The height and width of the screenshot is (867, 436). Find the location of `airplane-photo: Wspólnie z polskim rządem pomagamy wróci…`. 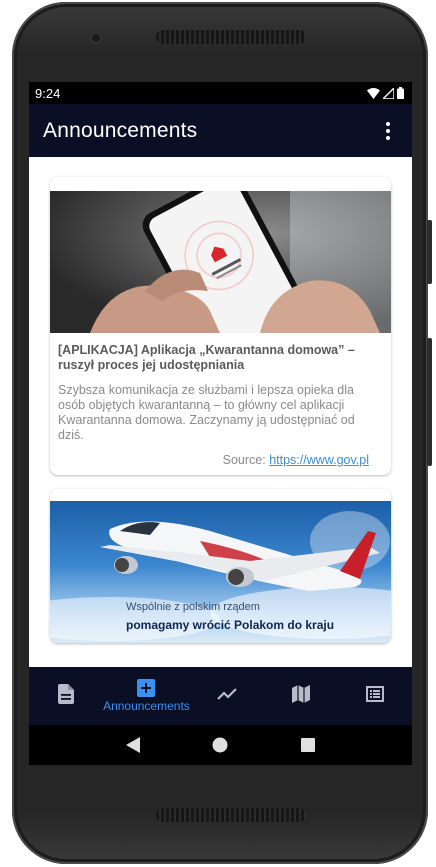

airplane-photo: Wspólnie z polskim rządem pomagamy wróci… is located at coordinates (220, 572).